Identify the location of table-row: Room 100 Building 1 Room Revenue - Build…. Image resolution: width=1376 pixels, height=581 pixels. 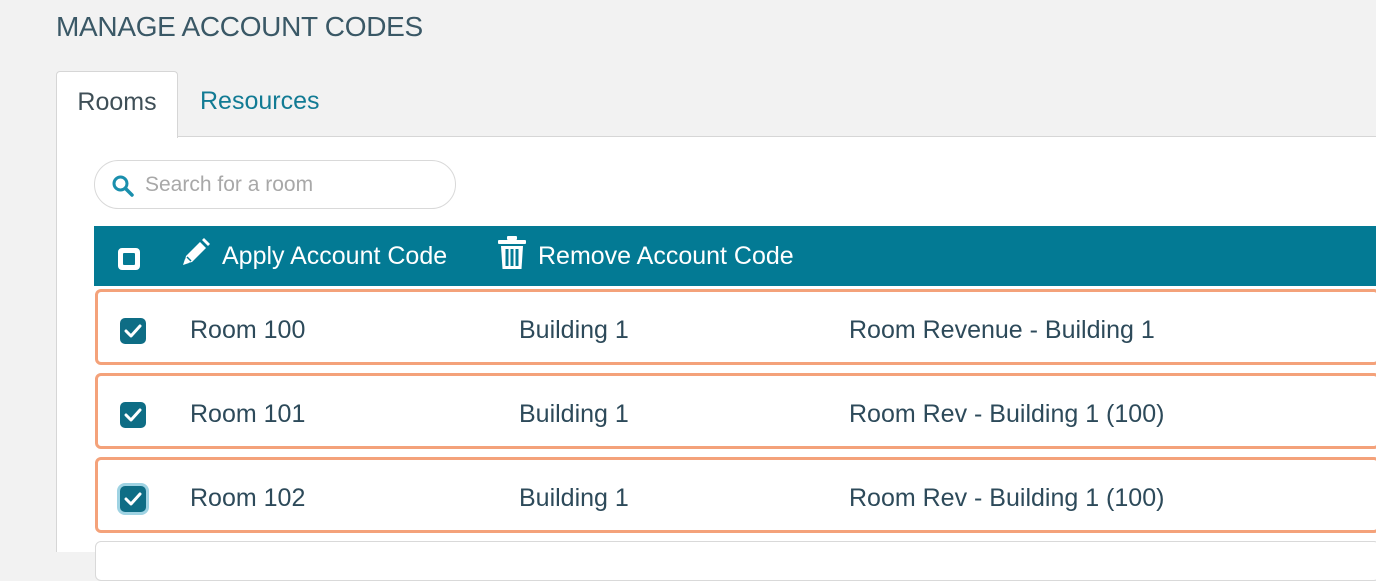
(735, 327).